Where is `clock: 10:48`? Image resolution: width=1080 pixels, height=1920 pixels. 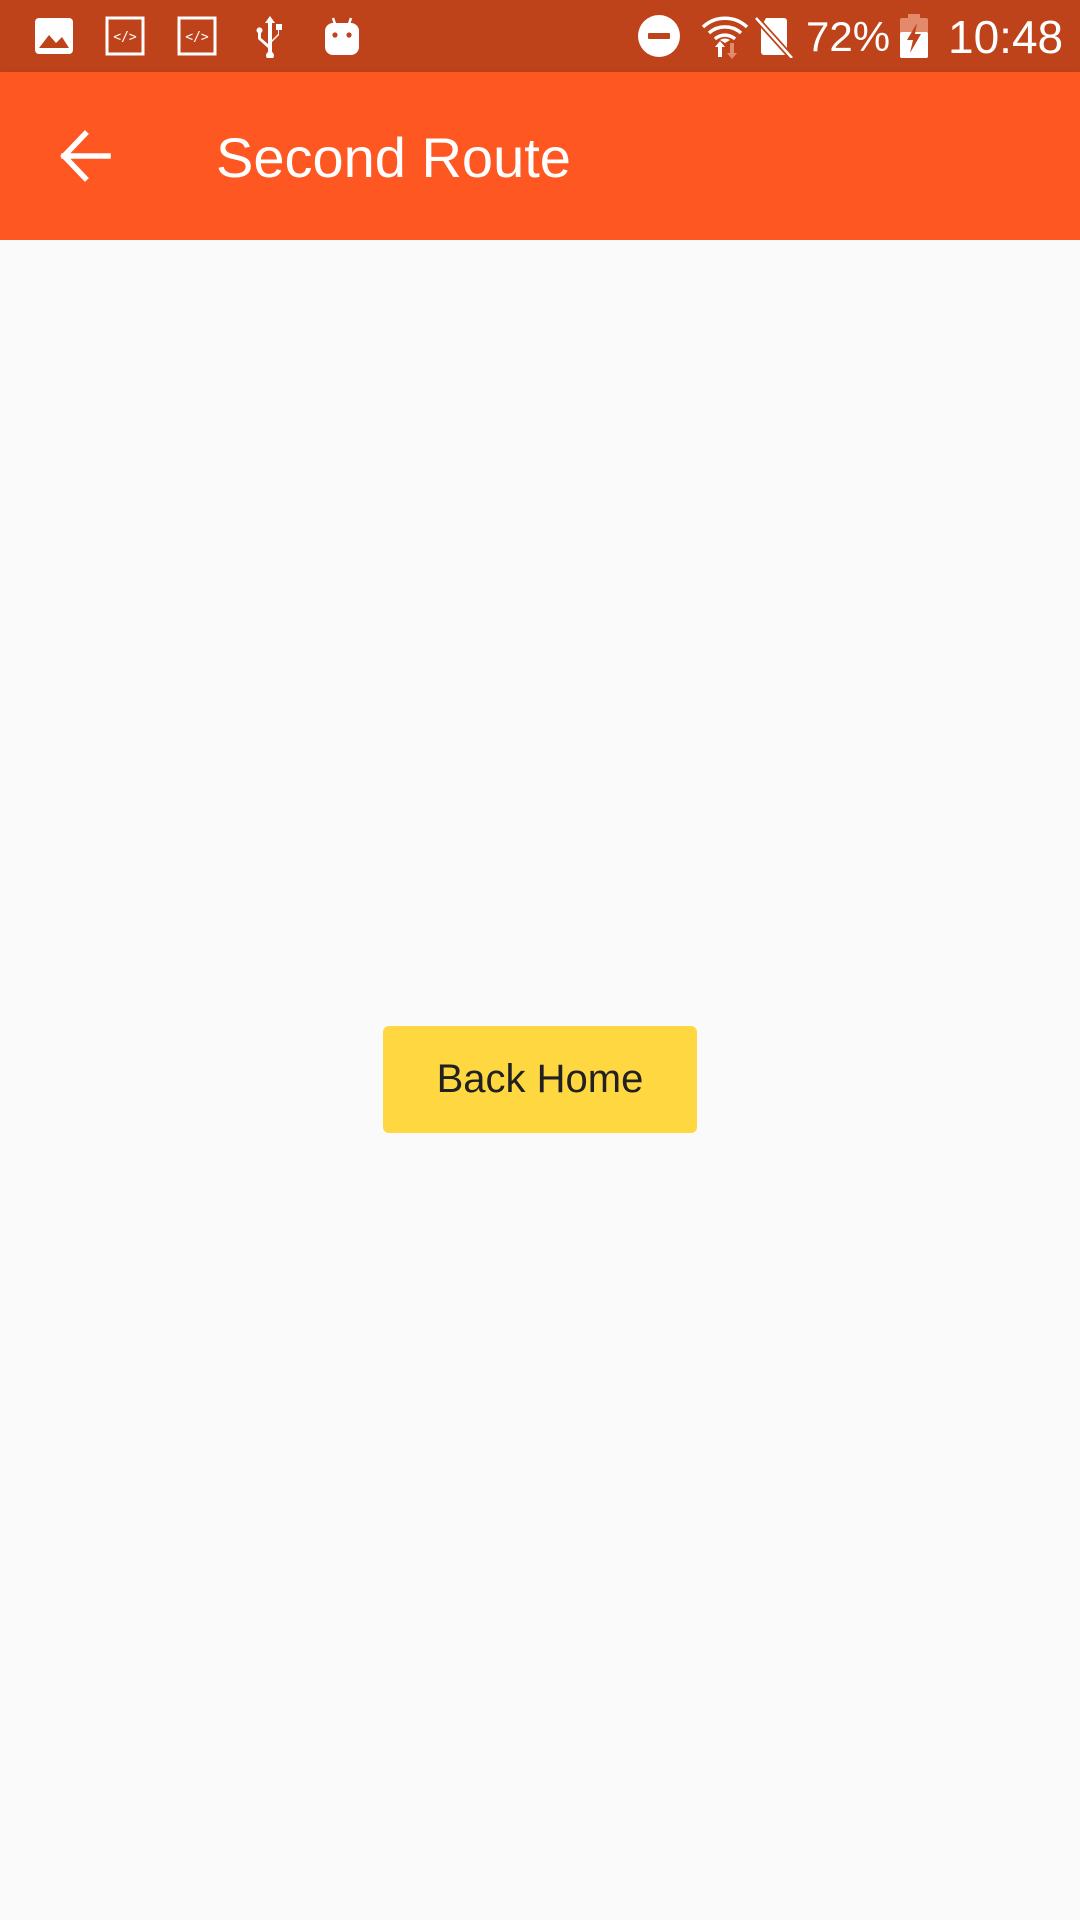
clock: 10:48 is located at coordinates (1006, 37).